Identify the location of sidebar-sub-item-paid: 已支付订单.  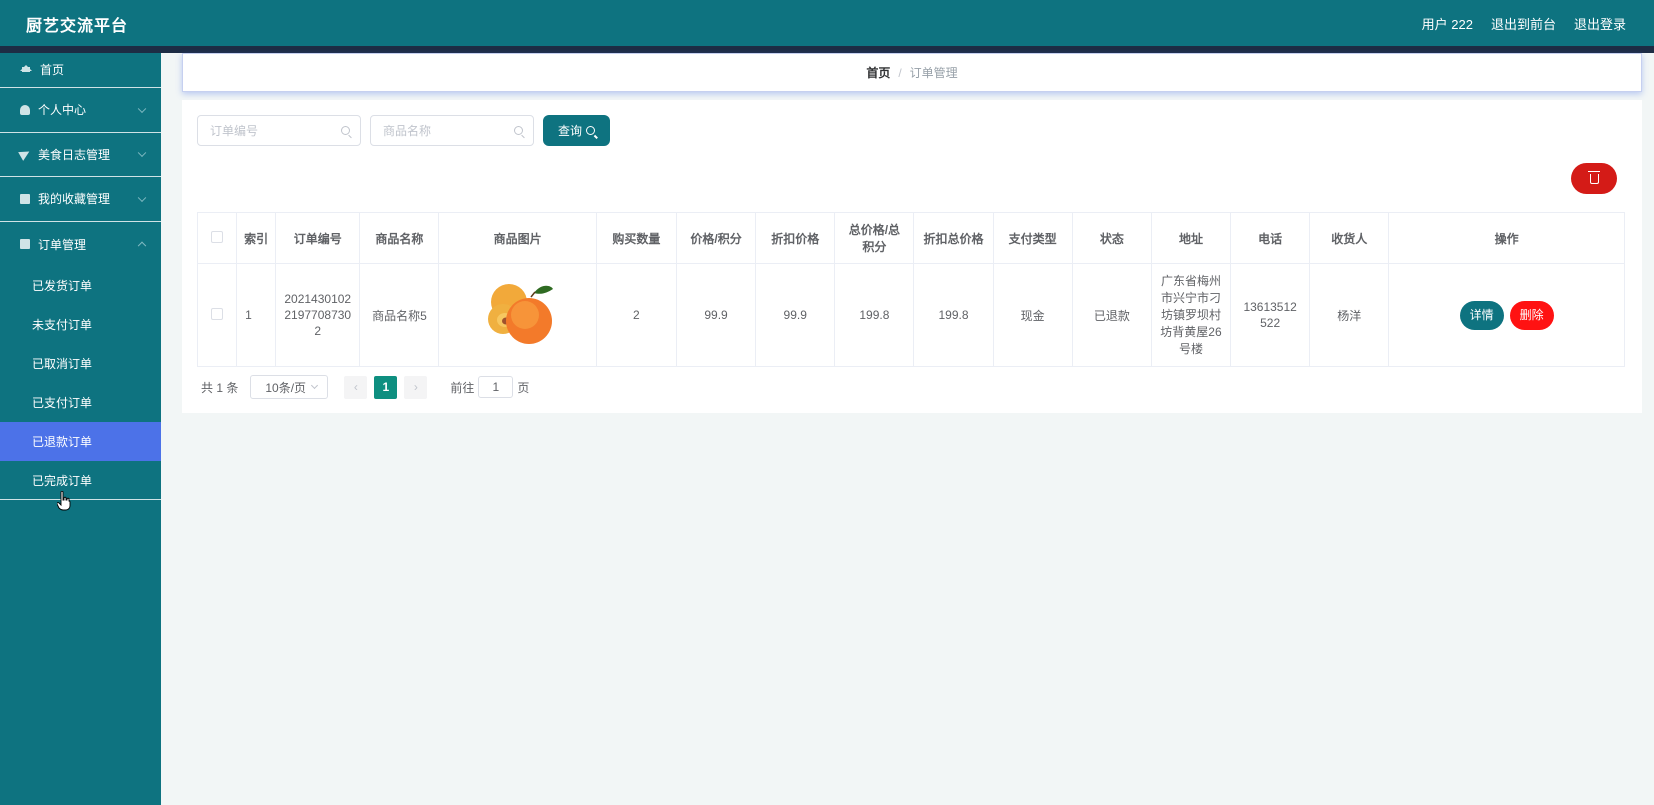
(80, 402).